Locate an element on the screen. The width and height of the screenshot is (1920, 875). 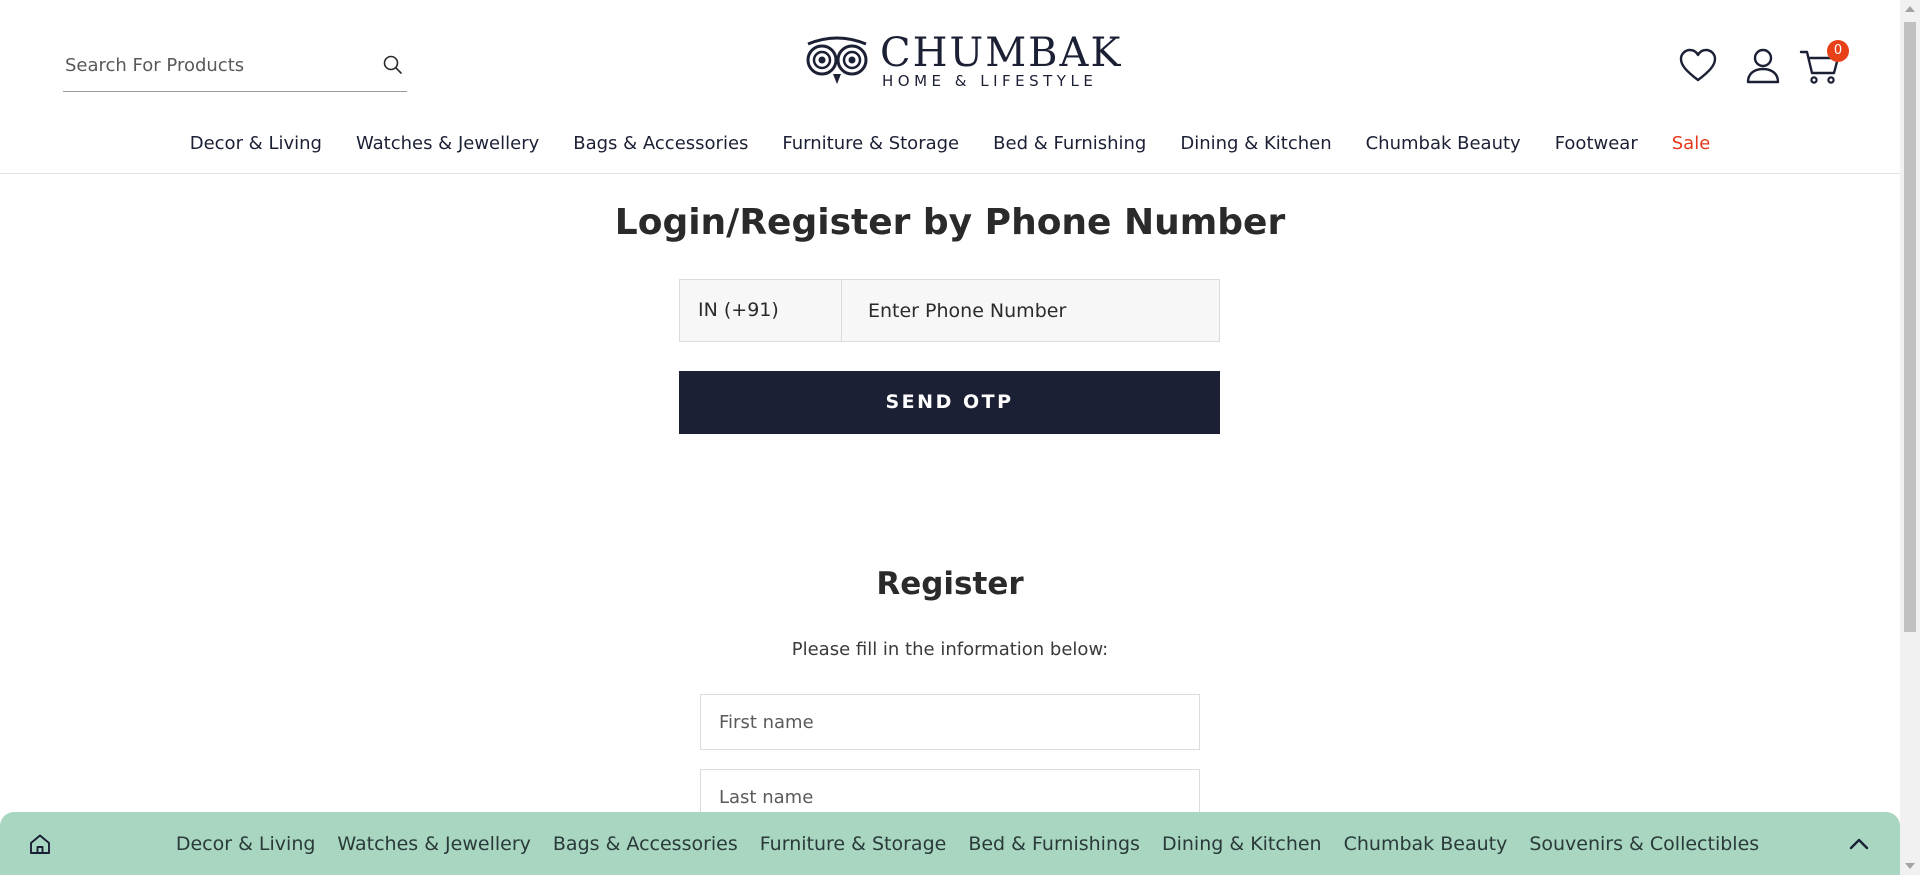
logo-tagline: HOME & LIFESTYLE is located at coordinates (990, 81).